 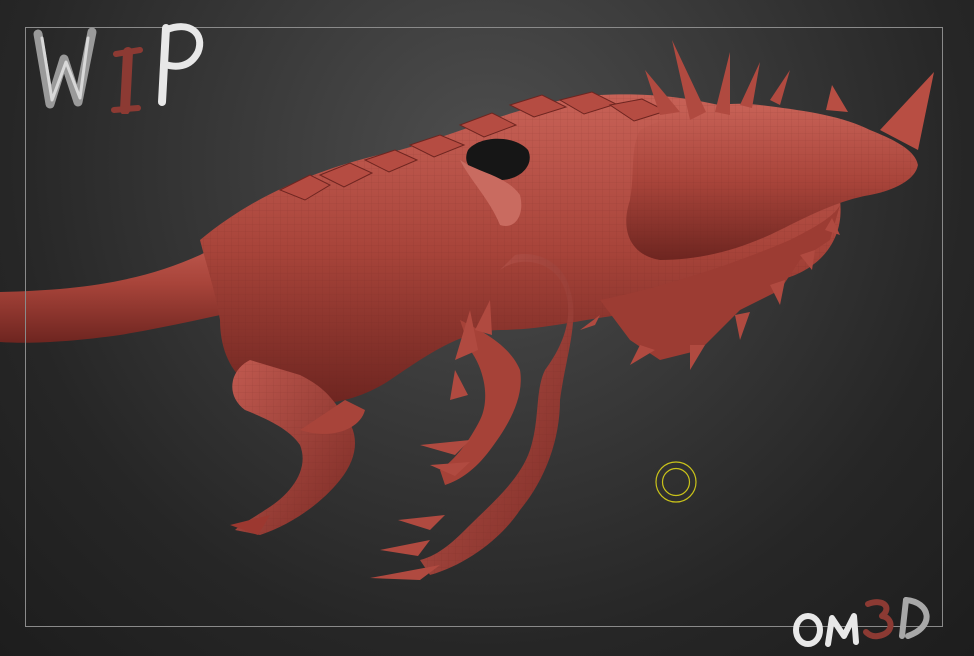 What do you see at coordinates (861, 622) in the screenshot?
I see `om3d-watermark-logo` at bounding box center [861, 622].